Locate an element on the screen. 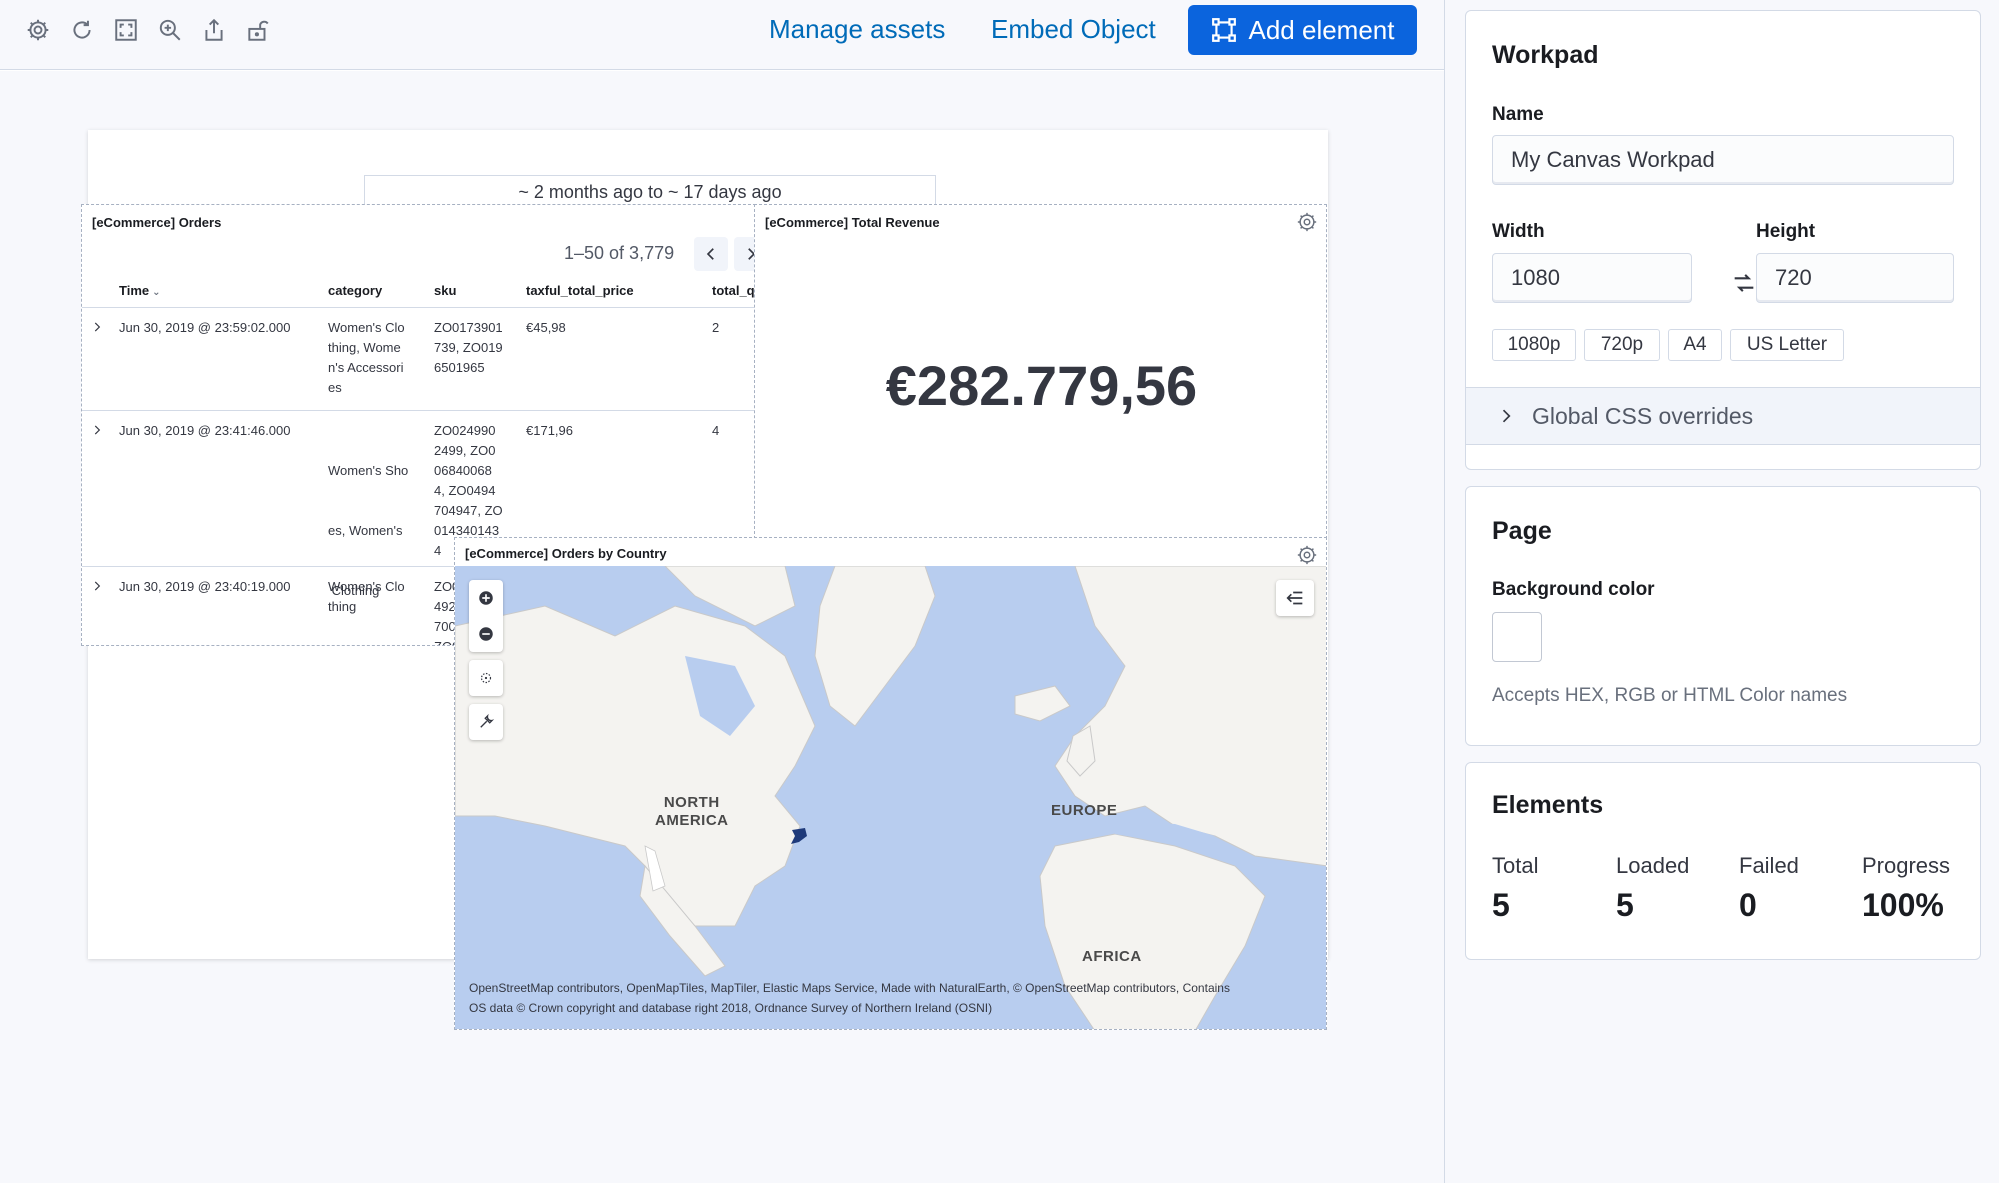 The image size is (1999, 1183). zoom-controls is located at coordinates (486, 616).